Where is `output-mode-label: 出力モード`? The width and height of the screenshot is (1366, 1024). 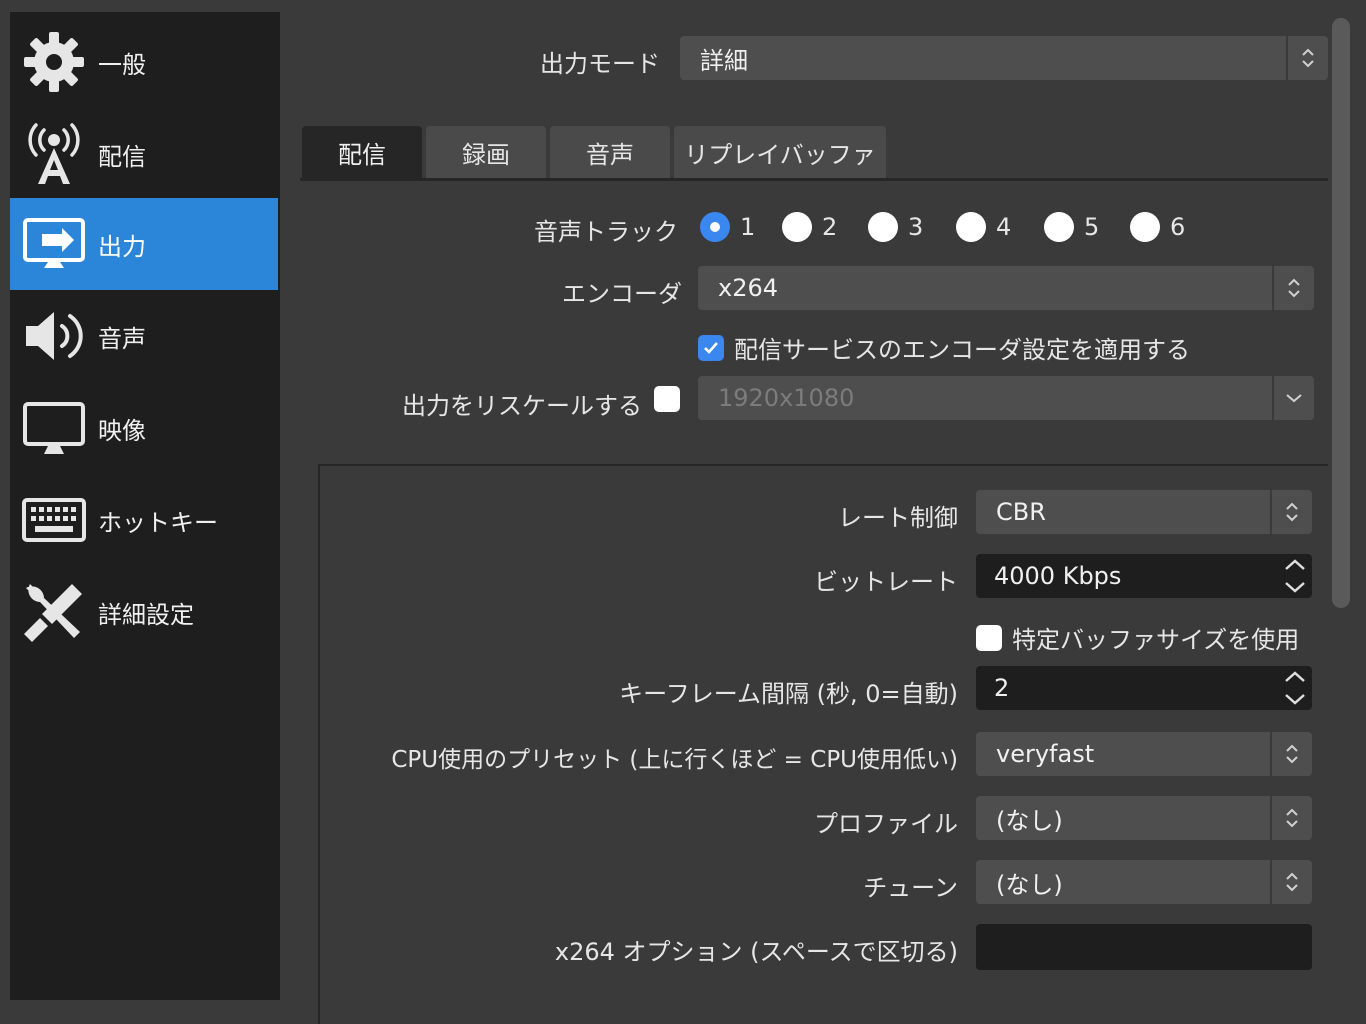
output-mode-label: 出力モード is located at coordinates (600, 64).